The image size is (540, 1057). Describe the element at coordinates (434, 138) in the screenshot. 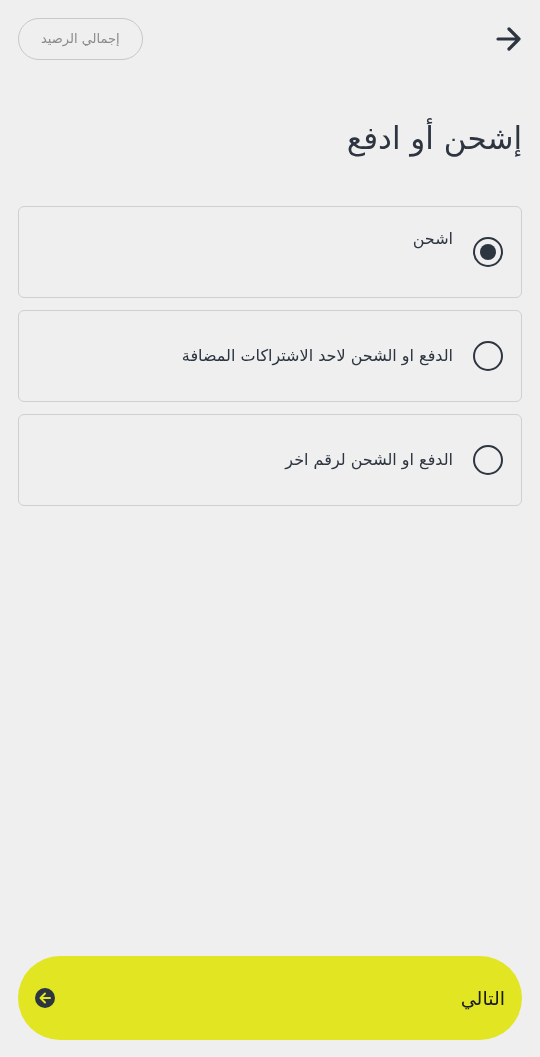

I see `page-title: إشحن أو ادفع` at that location.